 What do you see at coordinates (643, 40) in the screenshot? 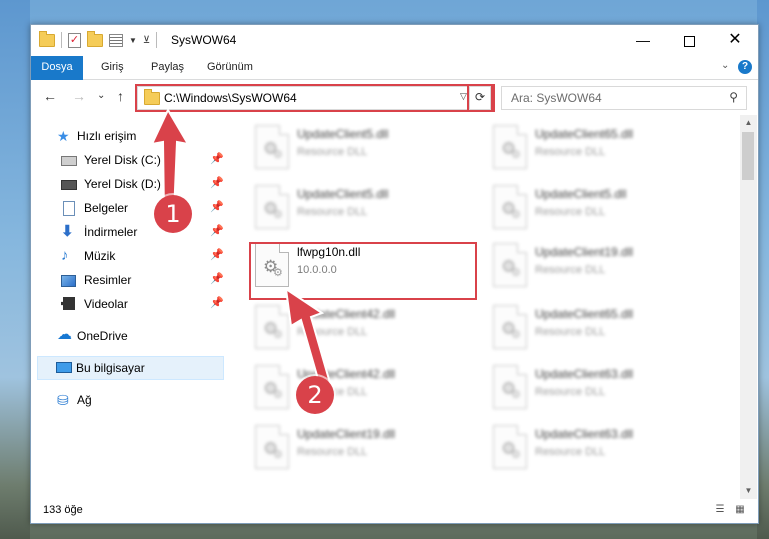
I see `minimize-button: —` at bounding box center [643, 40].